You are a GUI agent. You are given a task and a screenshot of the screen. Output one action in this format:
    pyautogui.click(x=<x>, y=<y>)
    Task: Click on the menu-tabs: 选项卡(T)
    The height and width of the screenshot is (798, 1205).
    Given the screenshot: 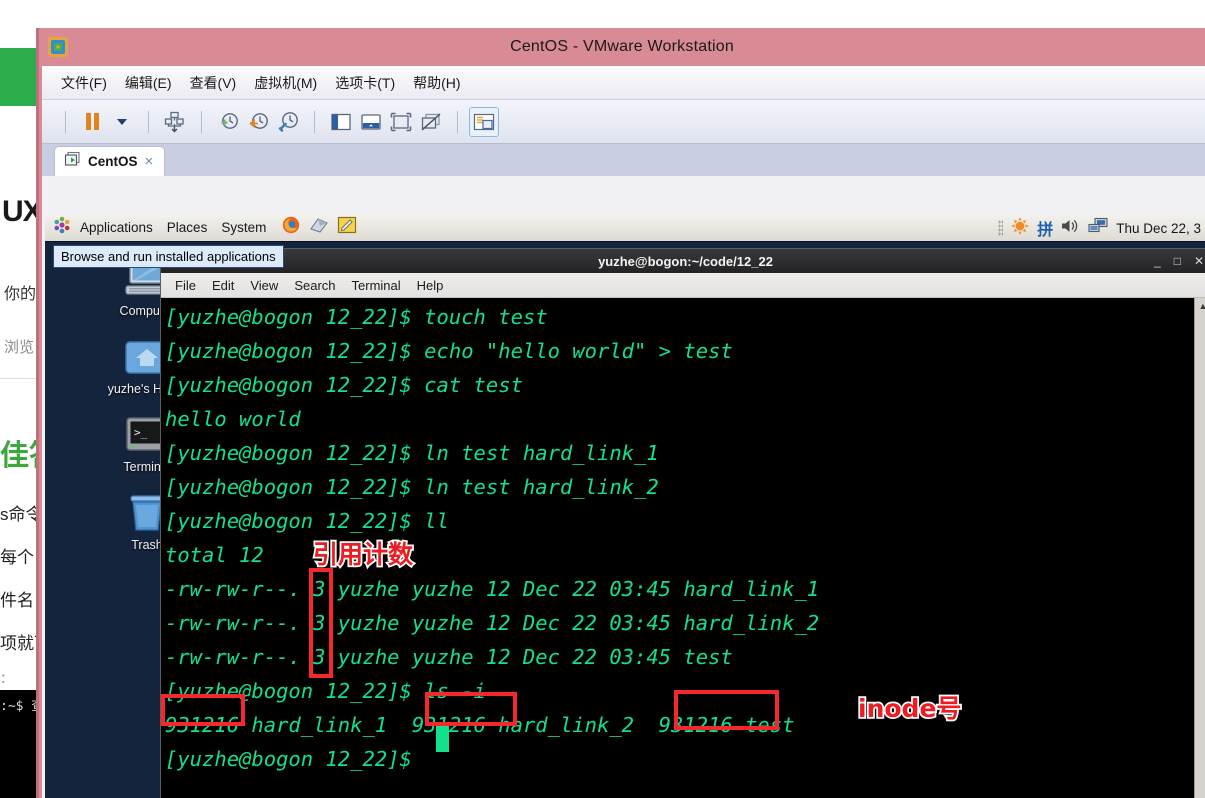 What is the action you would take?
    pyautogui.click(x=365, y=83)
    